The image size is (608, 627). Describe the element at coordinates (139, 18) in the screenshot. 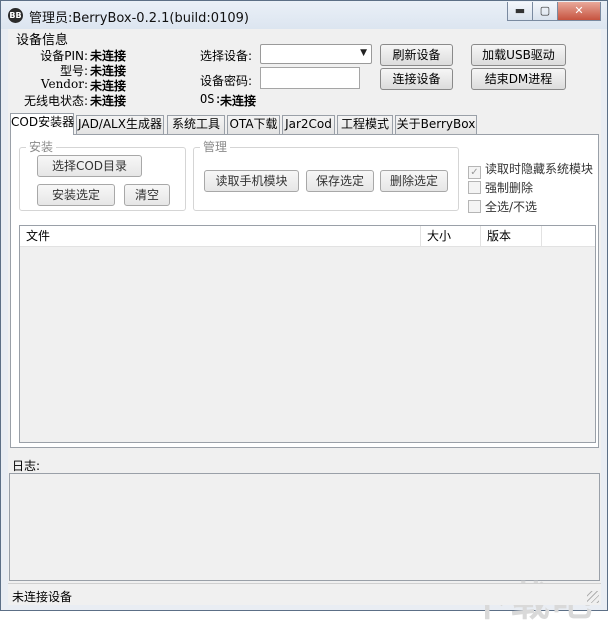

I see `window-title: 管理员:BerryBox-0.2.1(build:0109)` at that location.